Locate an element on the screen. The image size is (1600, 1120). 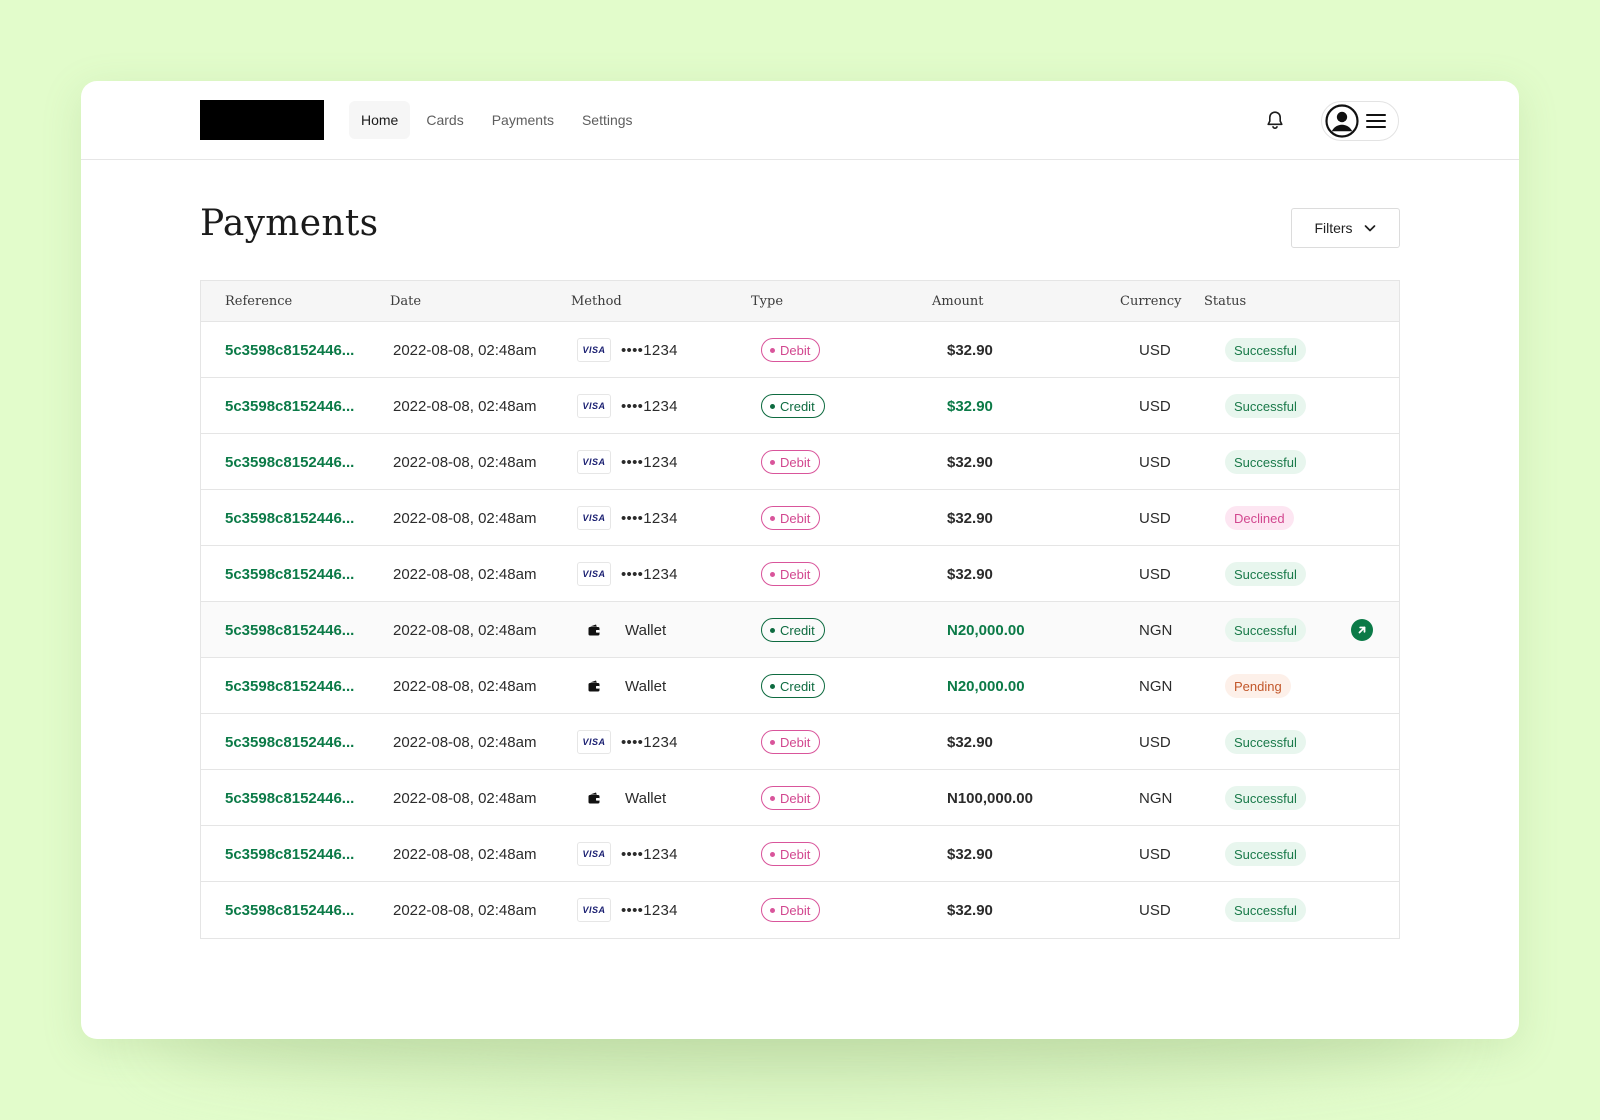
bell-icon is located at coordinates (1275, 120).